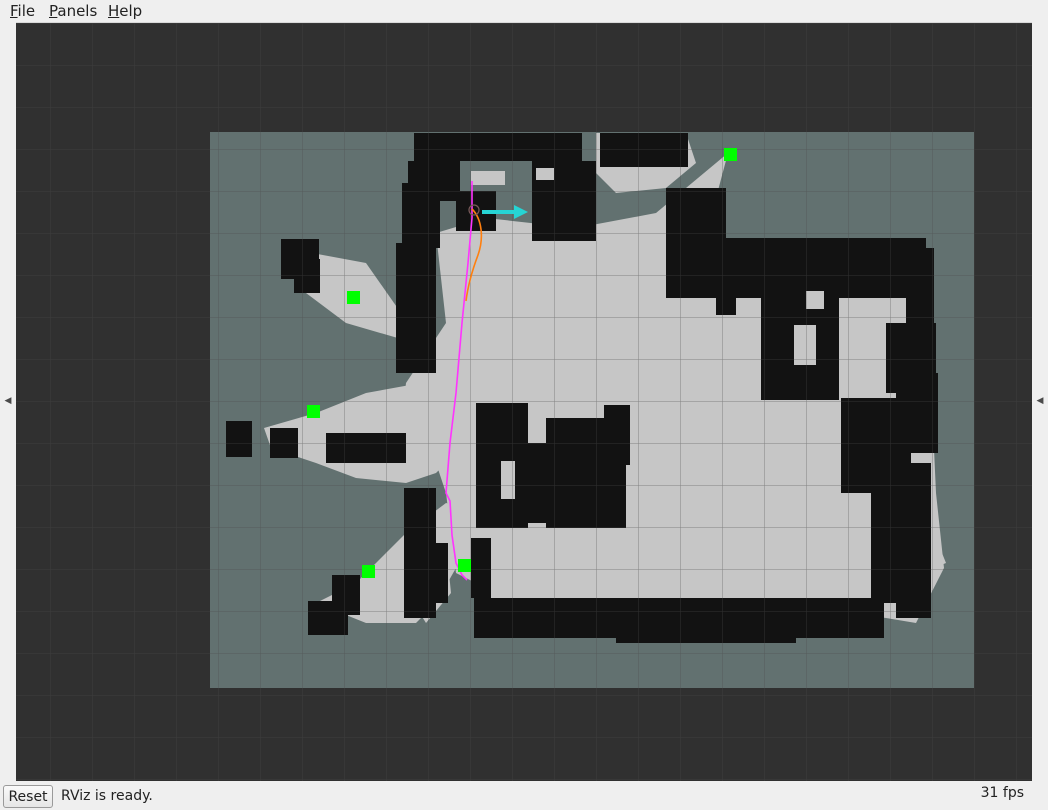  I want to click on status-message: RViz is ready., so click(107, 796).